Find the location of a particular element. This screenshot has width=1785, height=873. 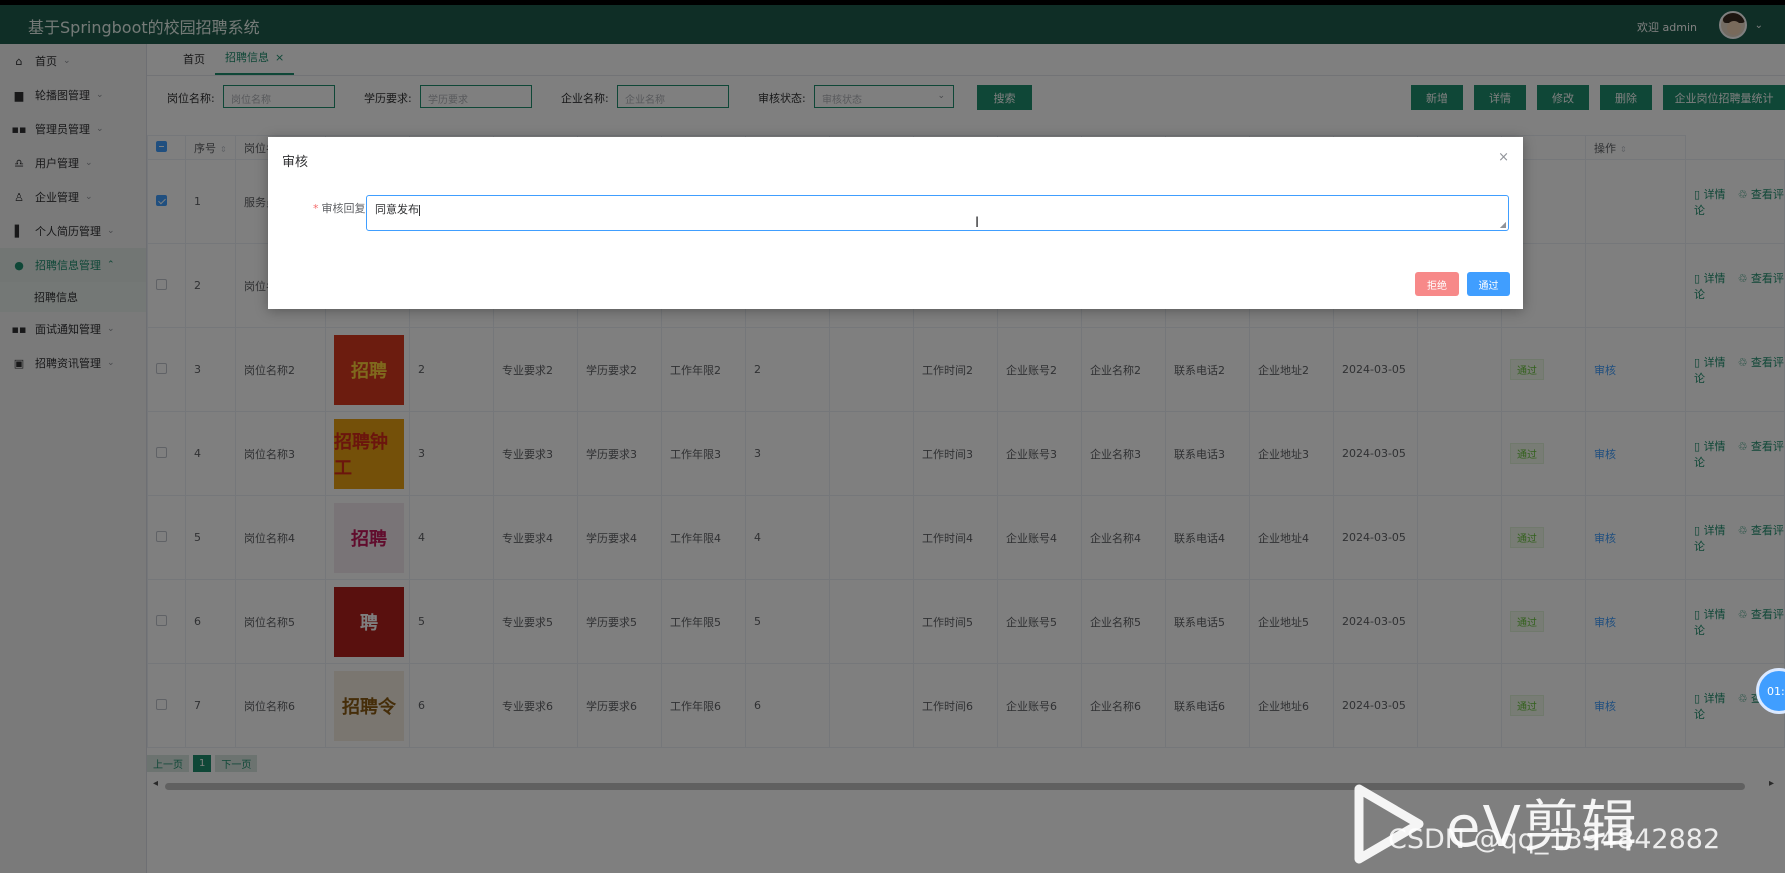

dialog-title: 审核 is located at coordinates (295, 162).